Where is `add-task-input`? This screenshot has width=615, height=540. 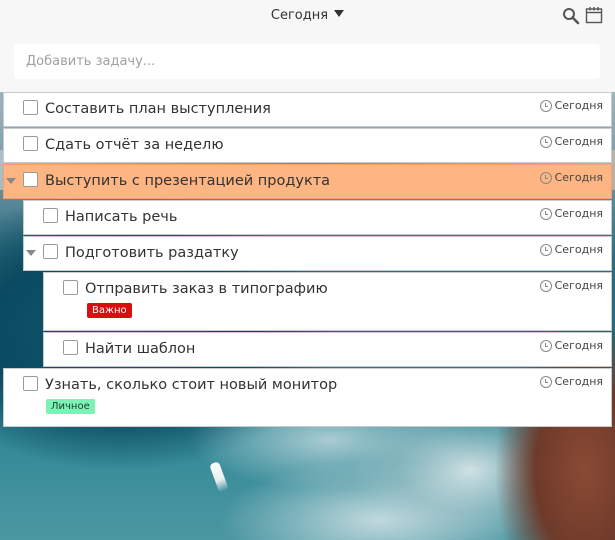 add-task-input is located at coordinates (307, 61).